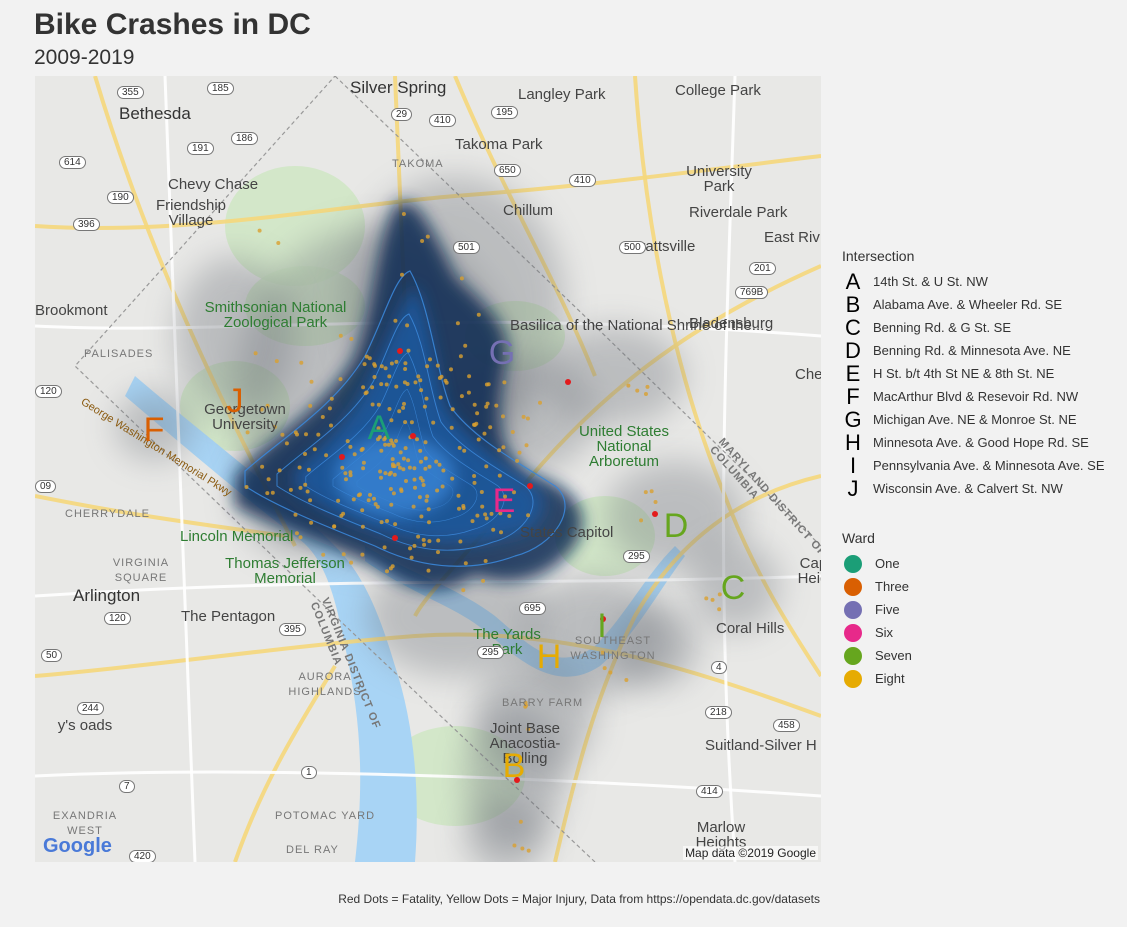 The height and width of the screenshot is (927, 1127). What do you see at coordinates (84, 57) in the screenshot?
I see `chart-subtitle: 2009-2019` at bounding box center [84, 57].